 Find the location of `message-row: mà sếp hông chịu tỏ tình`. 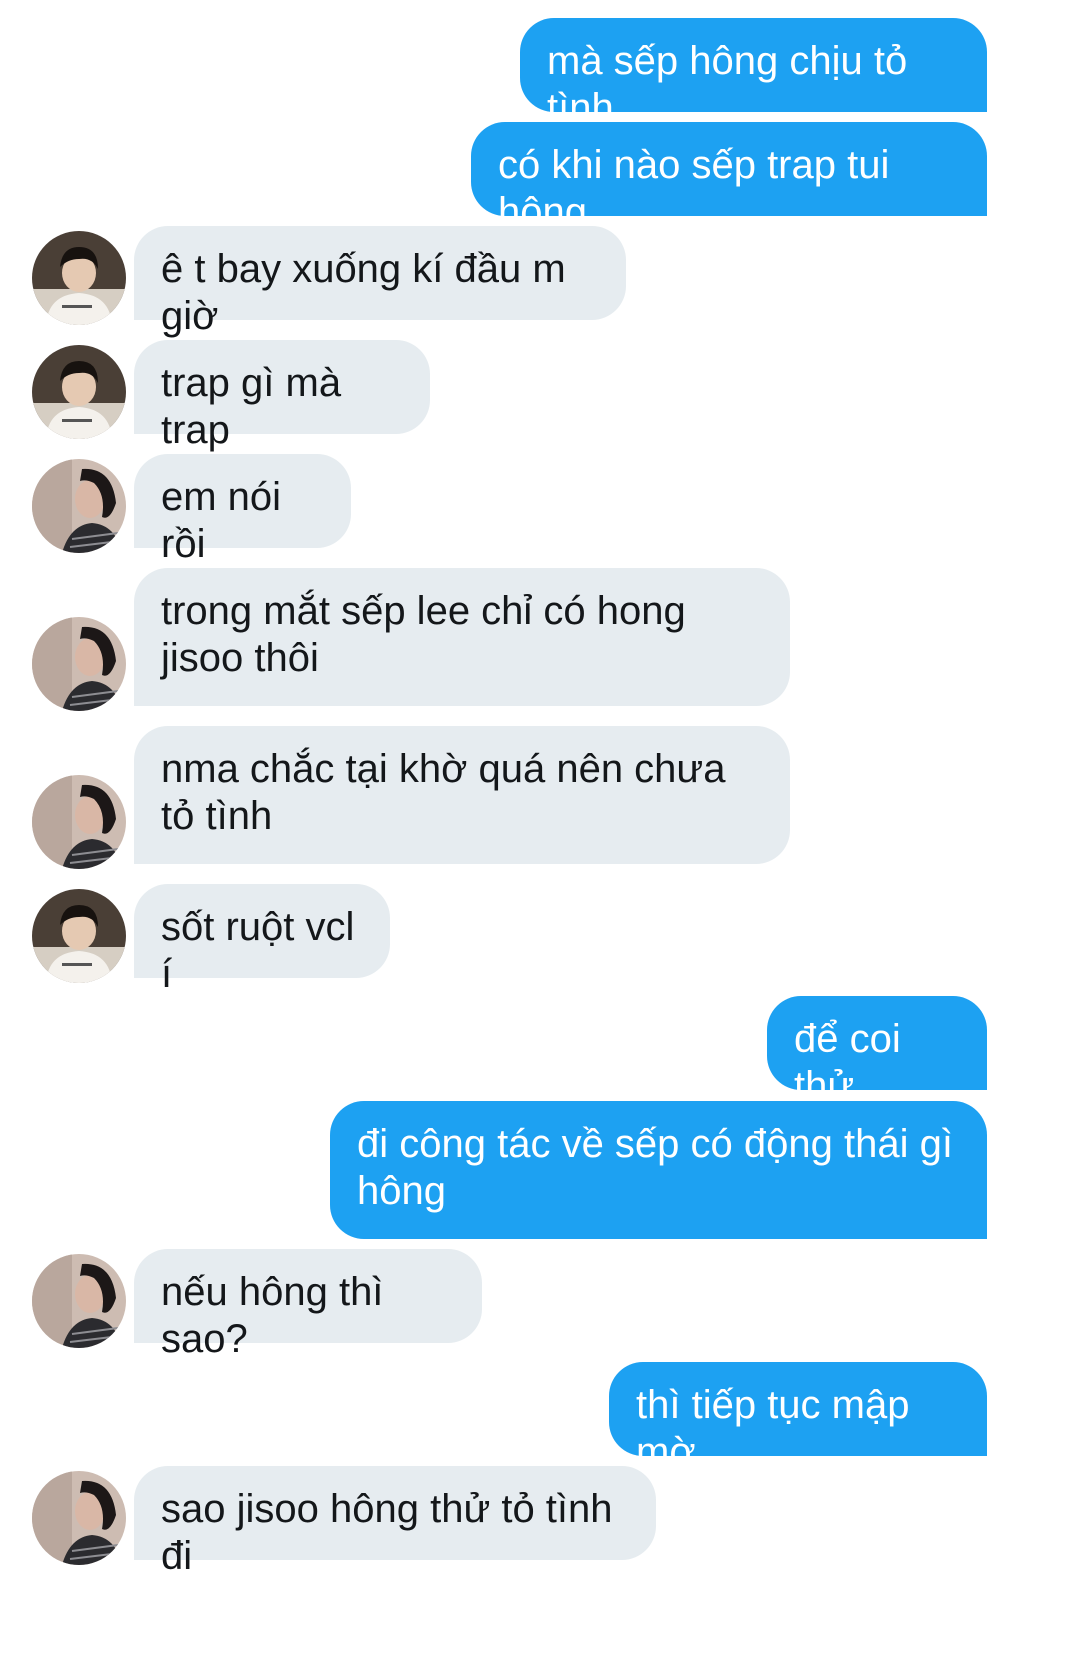

message-row: mà sếp hông chịu tỏ tình is located at coordinates (540, 74).